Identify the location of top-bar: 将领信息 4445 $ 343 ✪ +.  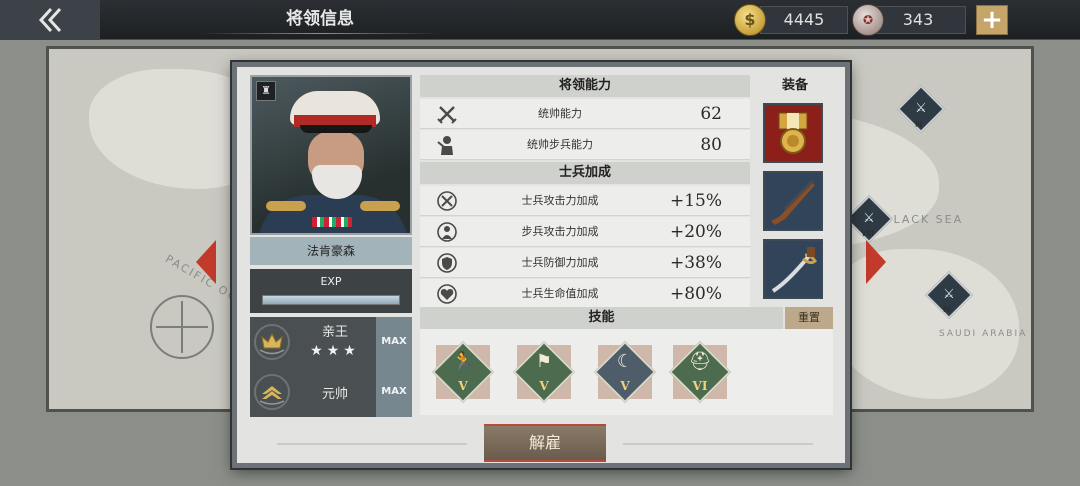
(540, 20).